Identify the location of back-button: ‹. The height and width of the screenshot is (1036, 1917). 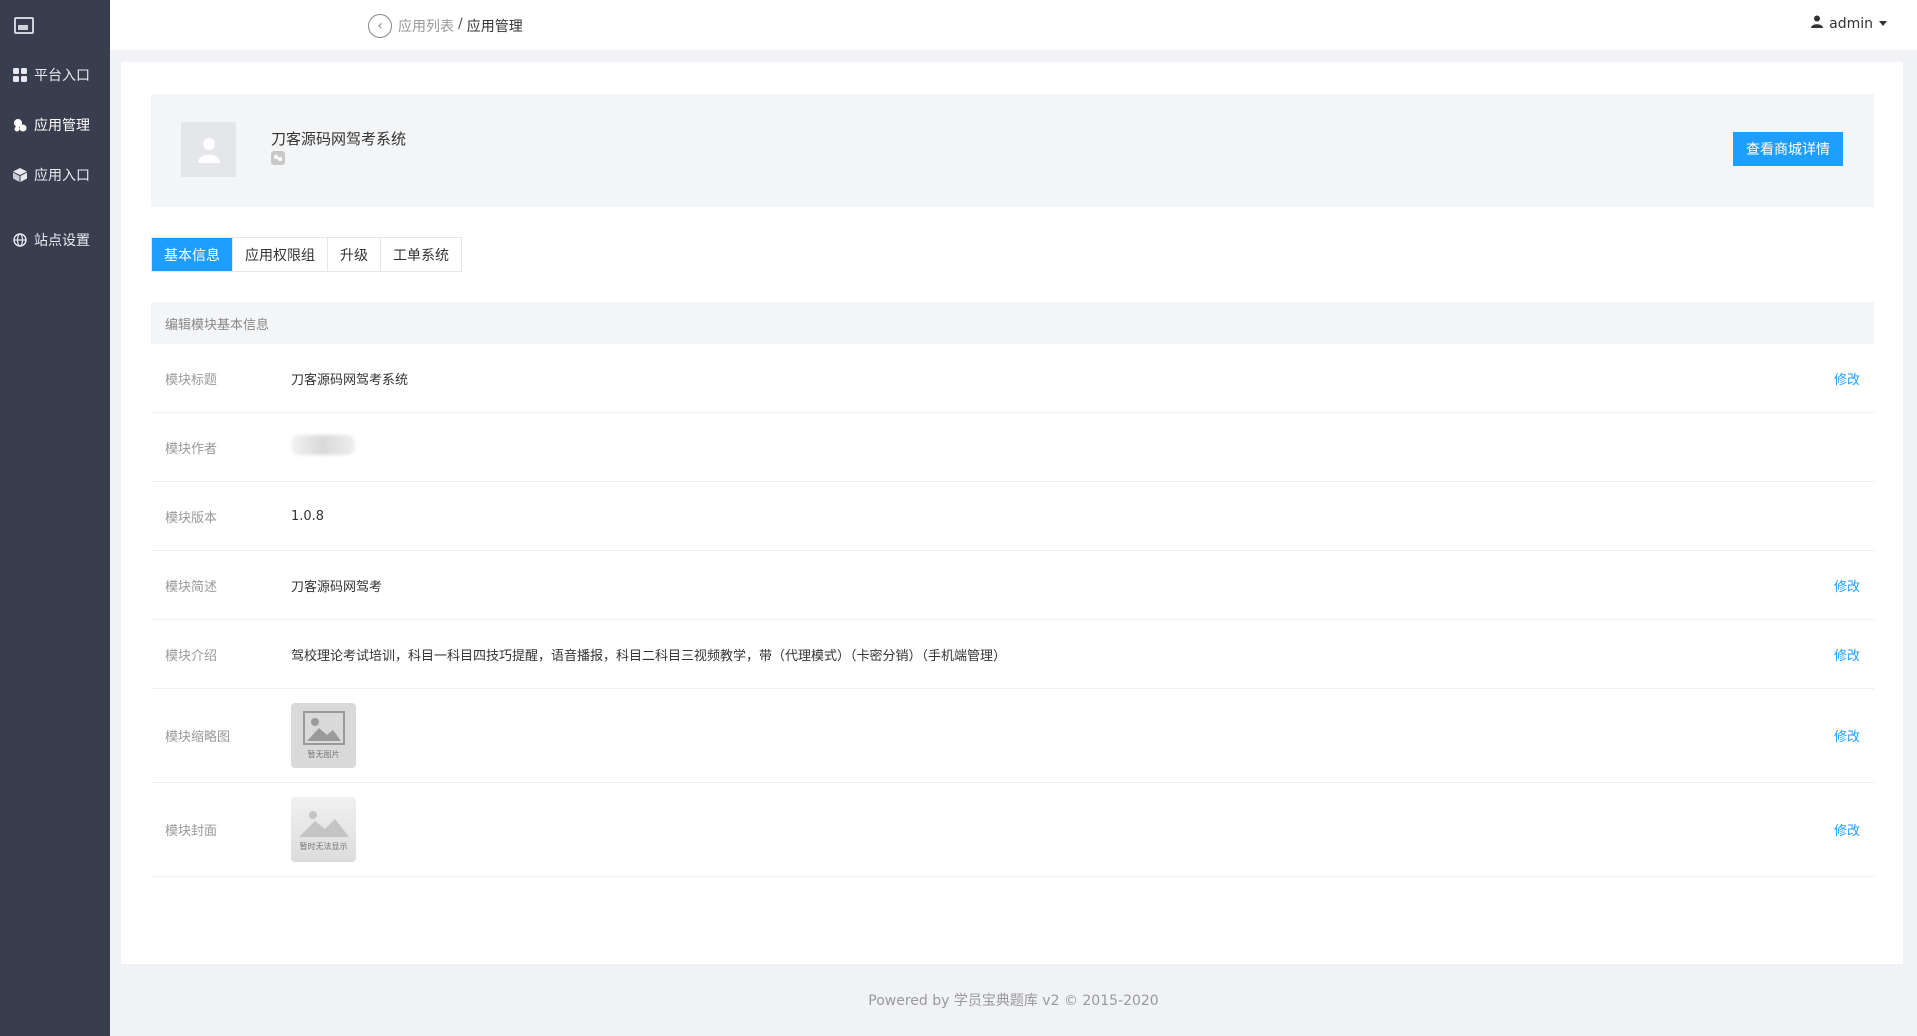
(380, 26).